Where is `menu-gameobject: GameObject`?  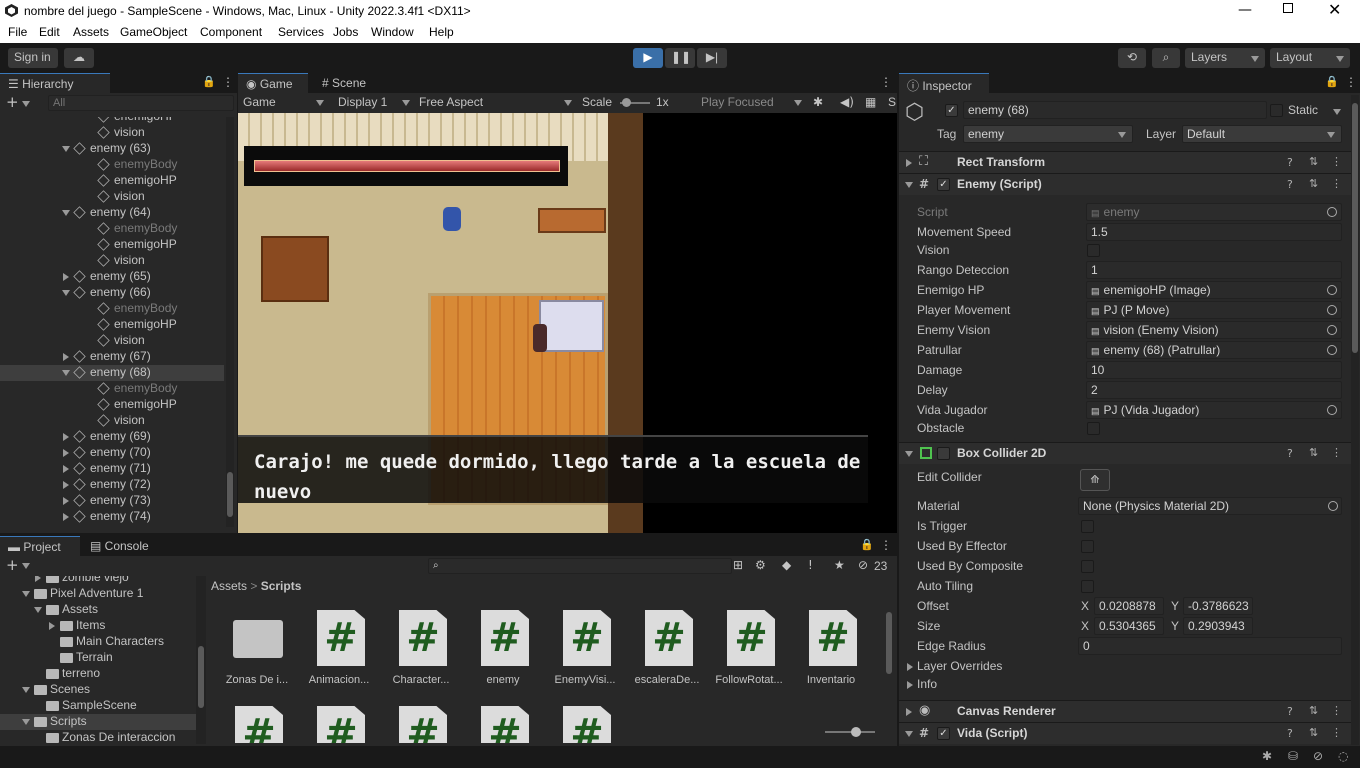
menu-gameobject: GameObject is located at coordinates (153, 32).